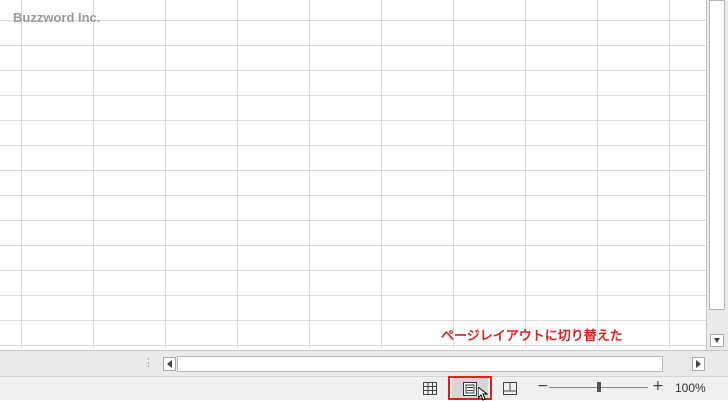  What do you see at coordinates (57, 17) in the screenshot?
I see `watermark: Buzzword Inc.` at bounding box center [57, 17].